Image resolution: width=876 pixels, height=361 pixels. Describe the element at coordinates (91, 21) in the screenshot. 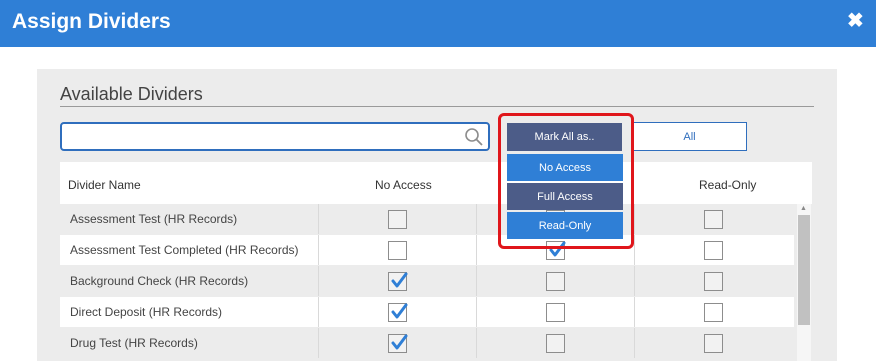

I see `dialog-title: Assign Dividers` at that location.